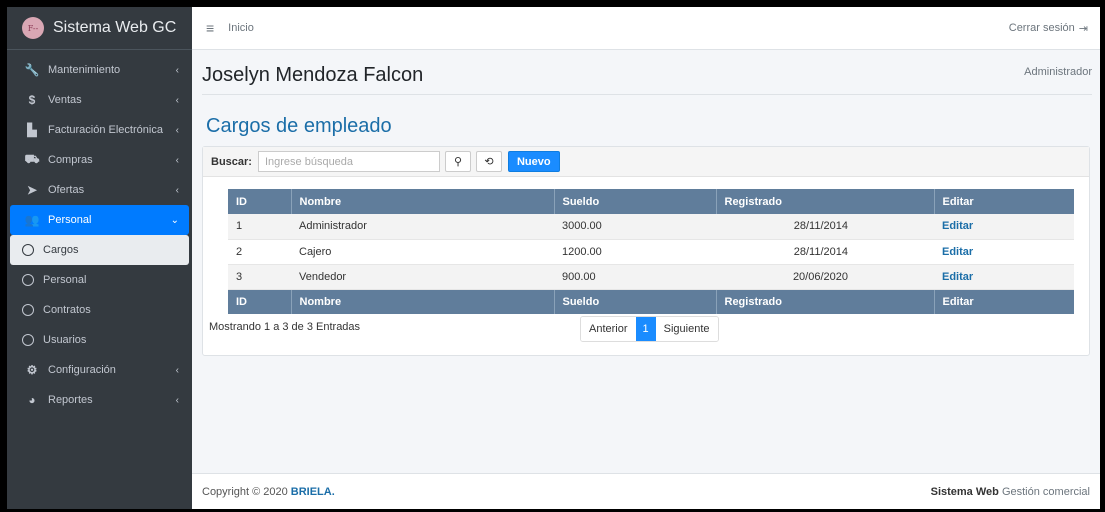 The image size is (1105, 512). What do you see at coordinates (635, 277) in the screenshot?
I see `cell-sueldo: 900.00` at bounding box center [635, 277].